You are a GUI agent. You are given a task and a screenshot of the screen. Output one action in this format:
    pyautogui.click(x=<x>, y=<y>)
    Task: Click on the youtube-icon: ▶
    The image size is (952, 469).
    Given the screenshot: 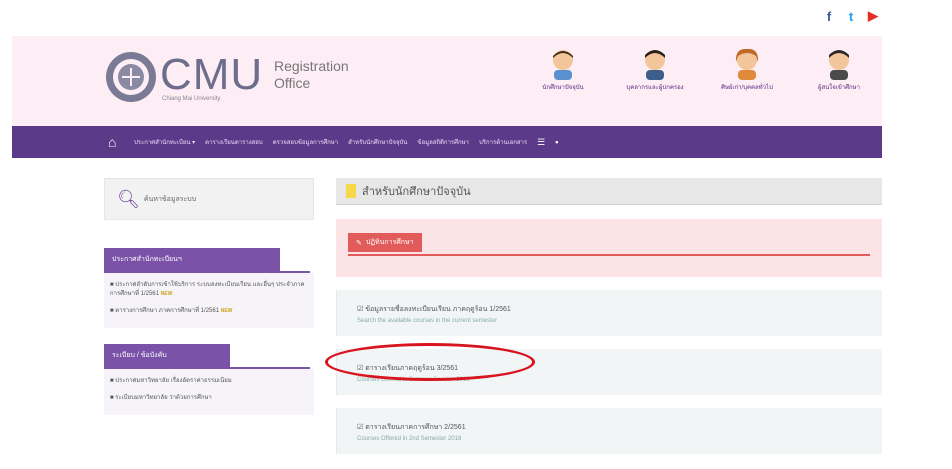 What is the action you would take?
    pyautogui.click(x=873, y=16)
    